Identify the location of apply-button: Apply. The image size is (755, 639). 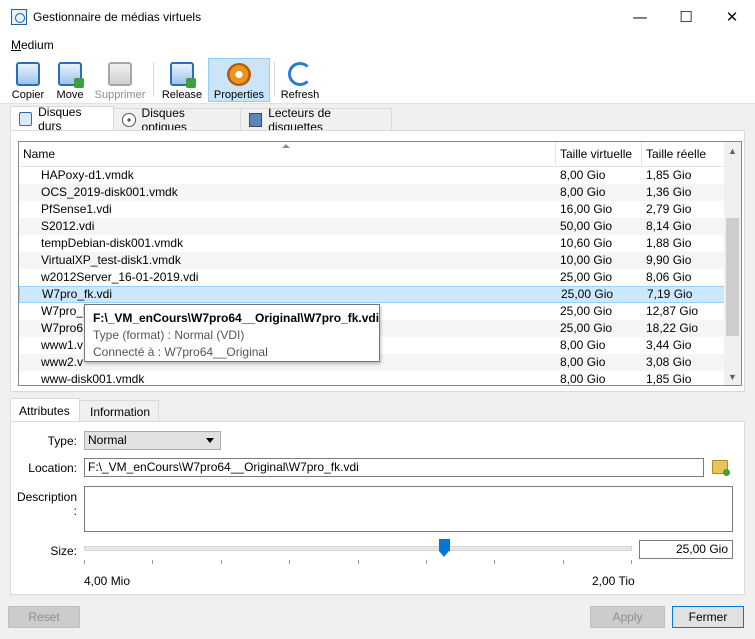
(627, 617).